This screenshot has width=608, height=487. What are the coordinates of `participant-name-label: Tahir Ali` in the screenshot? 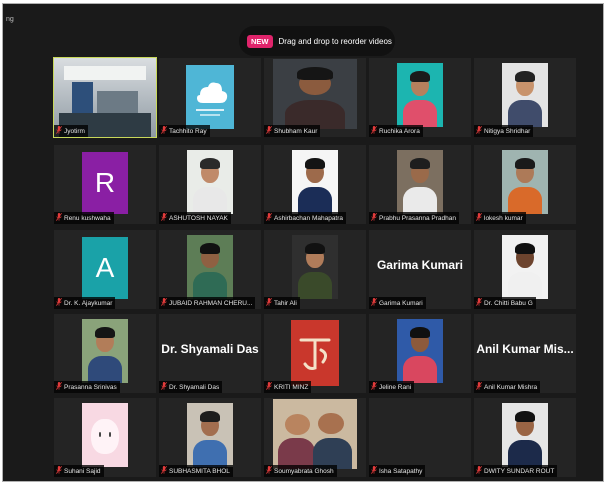 It's located at (282, 303).